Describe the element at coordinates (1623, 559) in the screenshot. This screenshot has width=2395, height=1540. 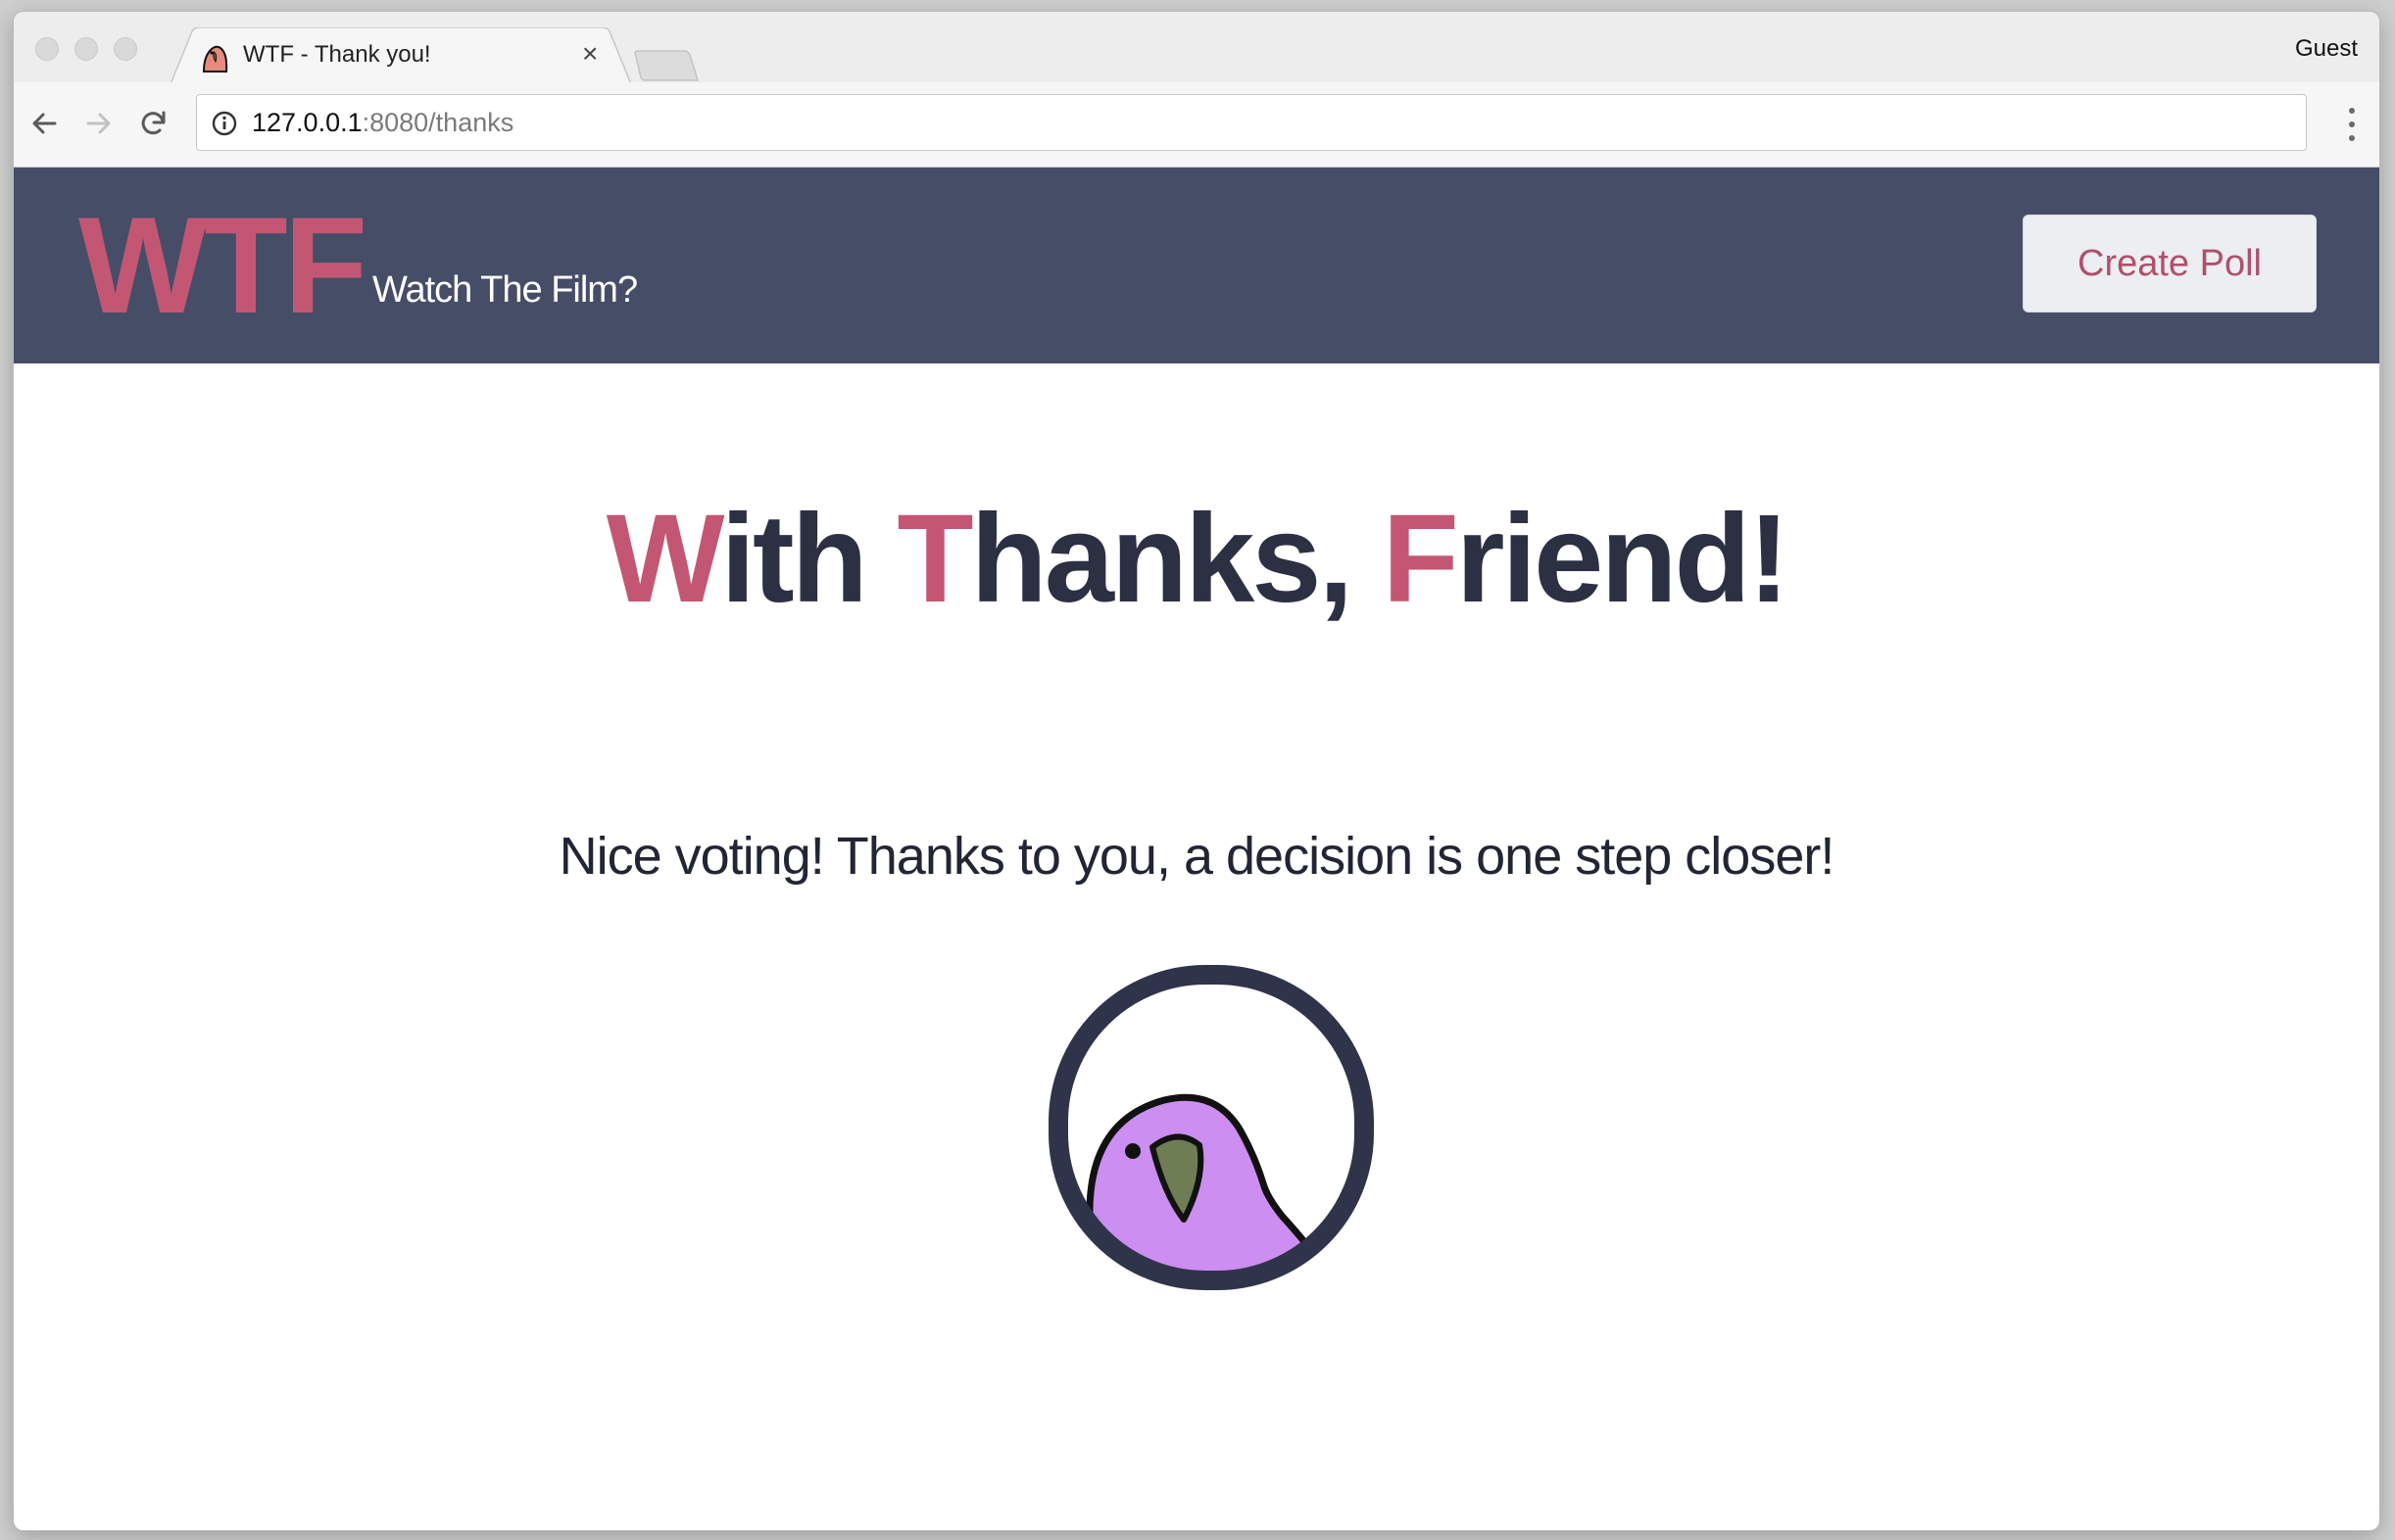
I see `title-part-riend: riend!` at that location.